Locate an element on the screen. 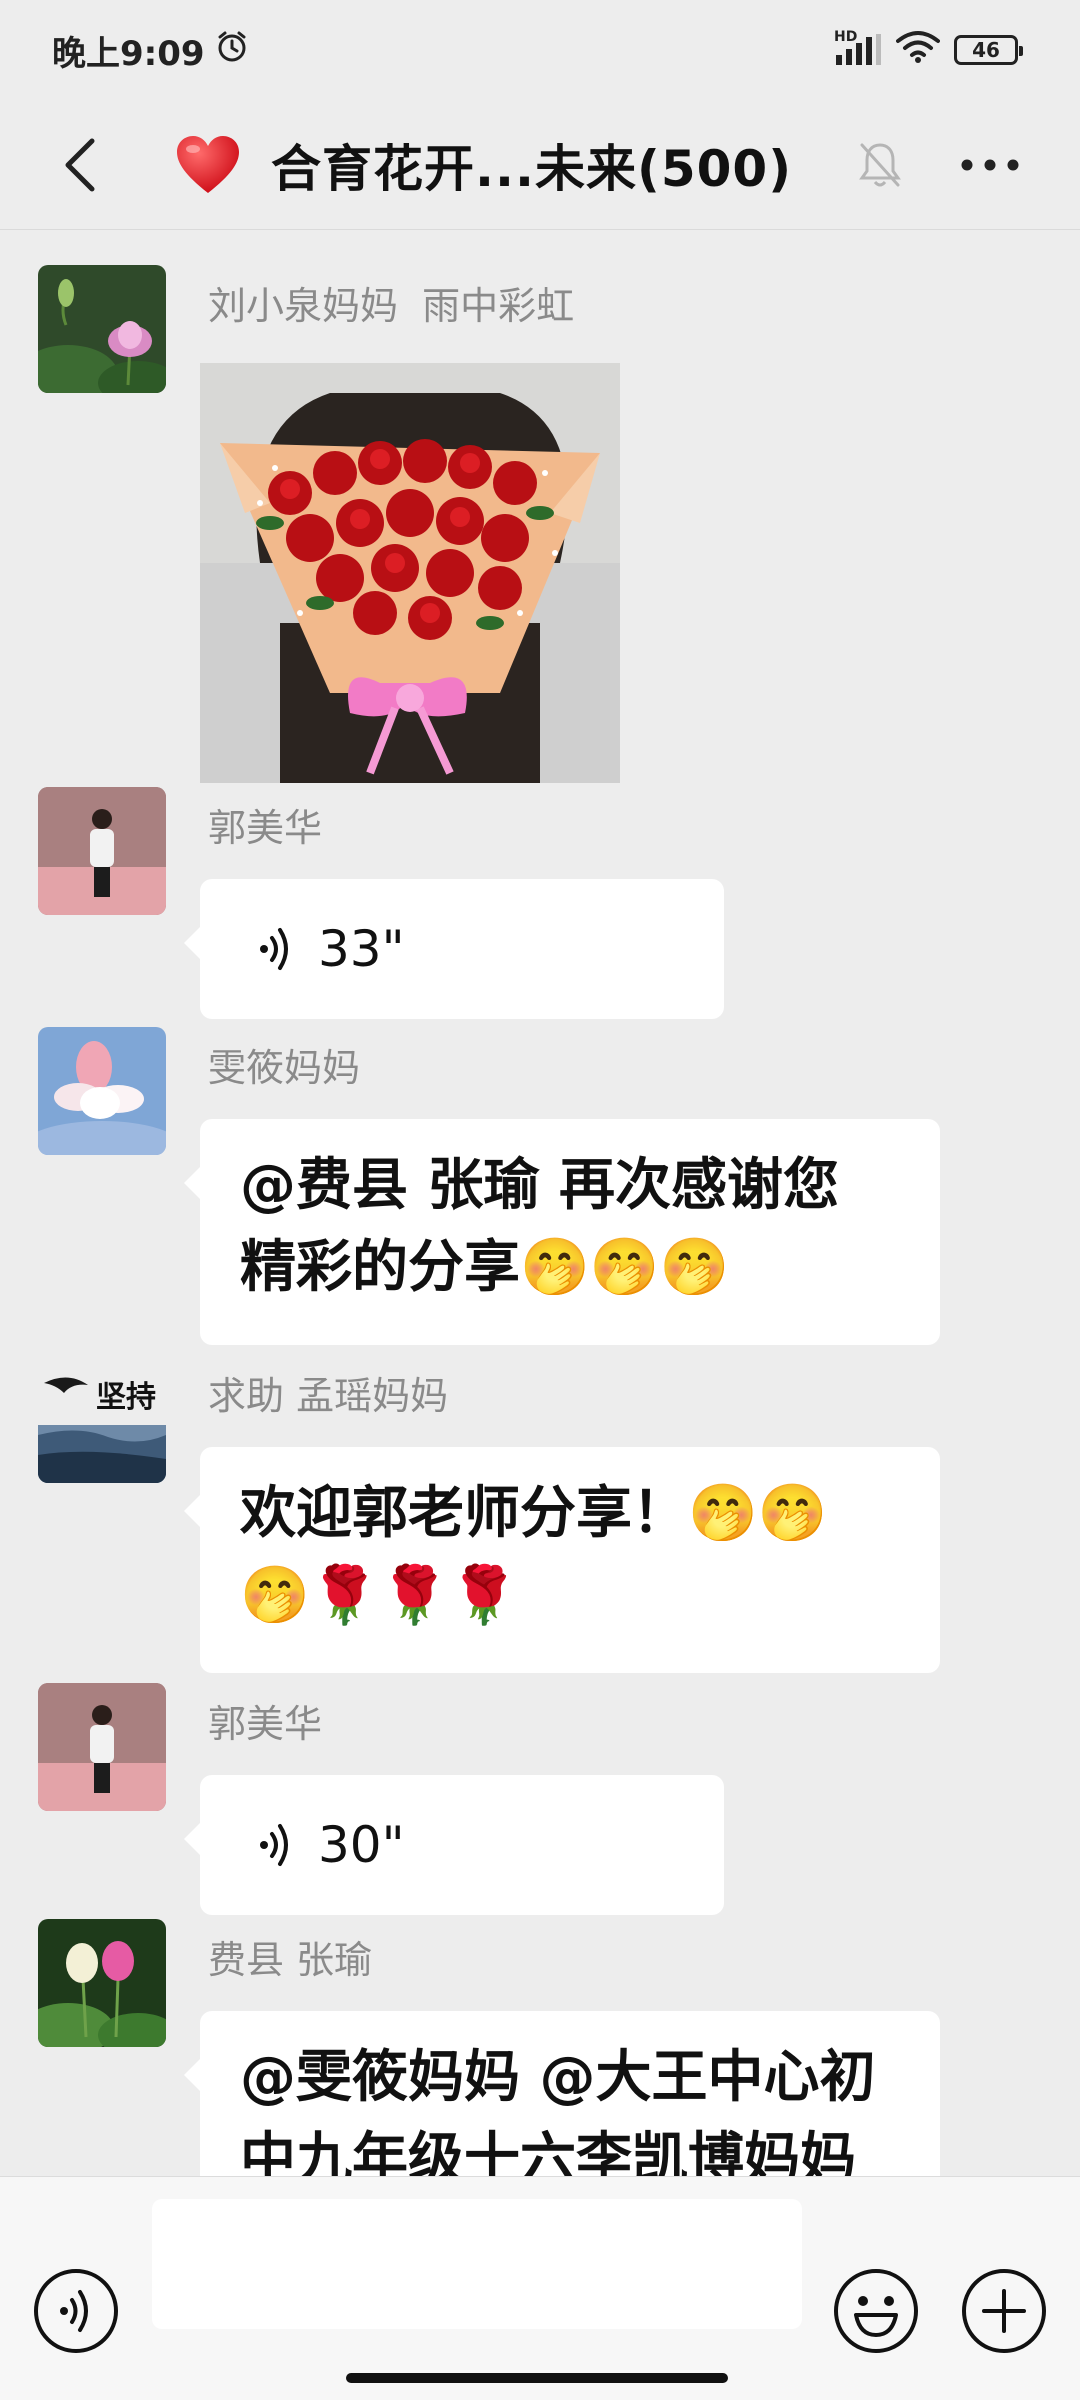 The image size is (1080, 2400). status-right: HD 46 is located at coordinates (928, 50).